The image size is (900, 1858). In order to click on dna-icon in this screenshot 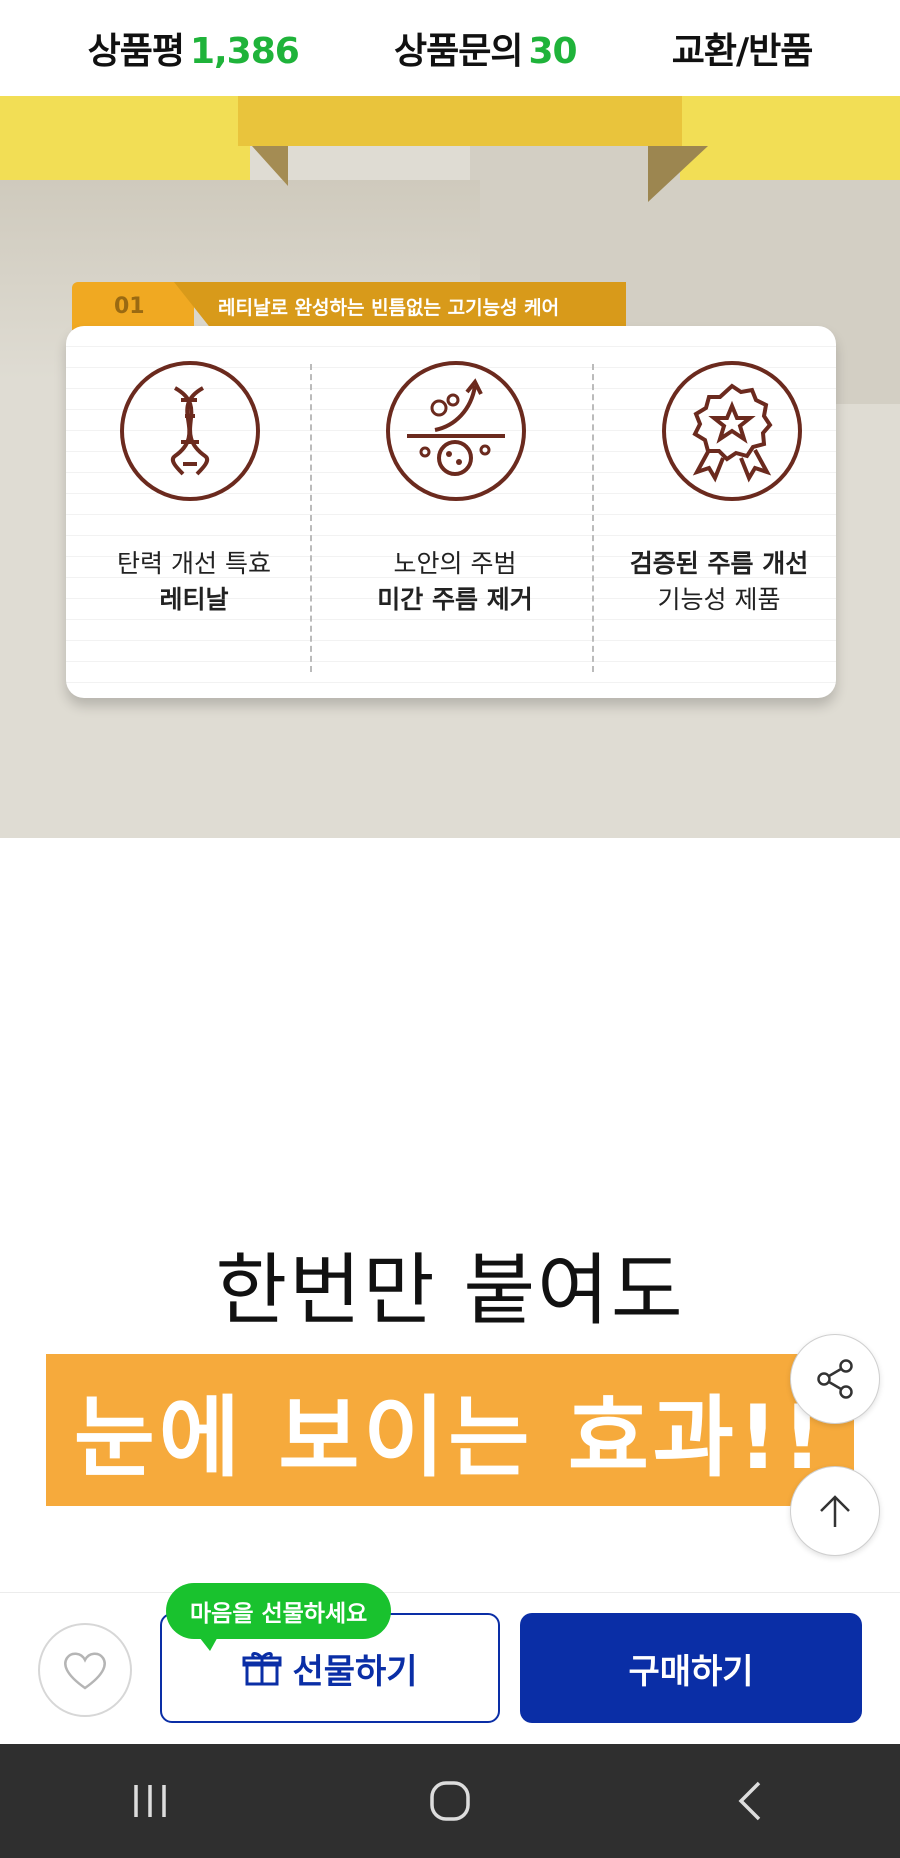, I will do `click(190, 431)`.